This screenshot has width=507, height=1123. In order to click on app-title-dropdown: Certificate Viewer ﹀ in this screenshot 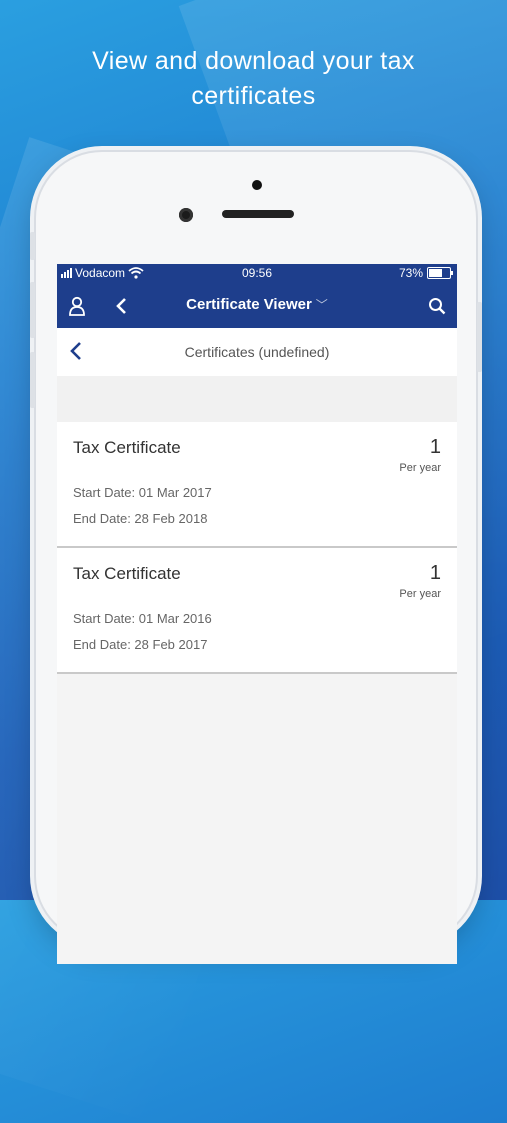, I will do `click(257, 304)`.